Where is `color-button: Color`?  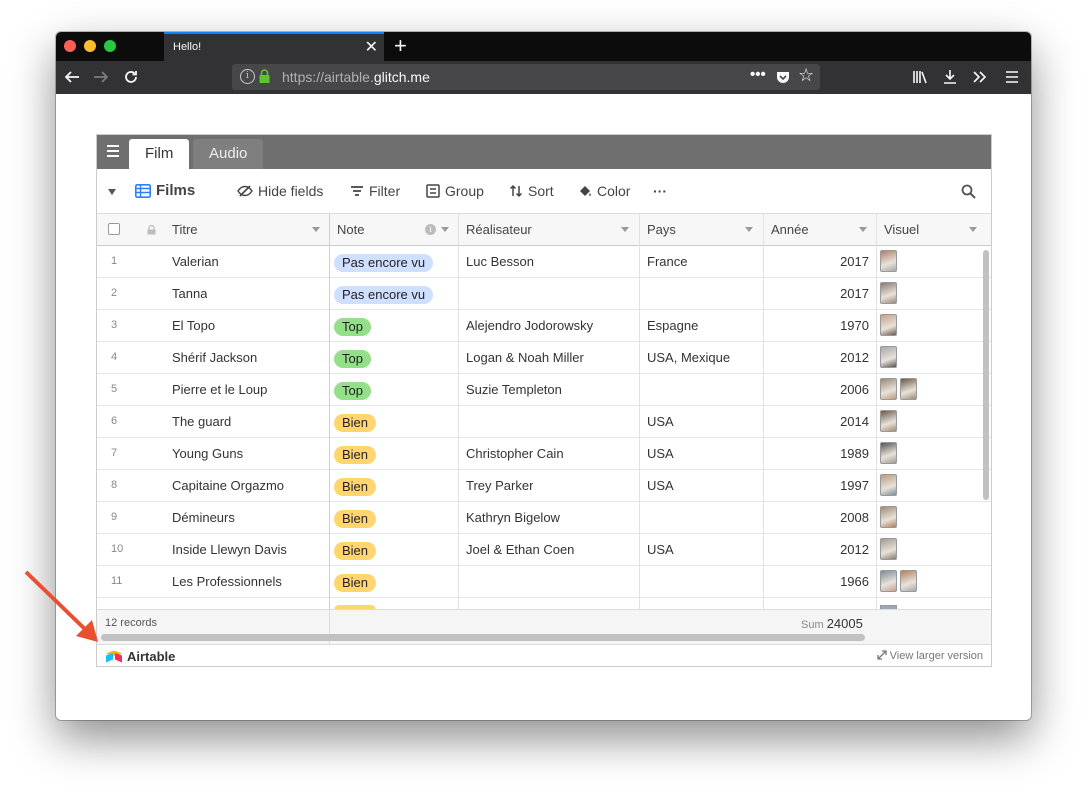 color-button: Color is located at coordinates (604, 191).